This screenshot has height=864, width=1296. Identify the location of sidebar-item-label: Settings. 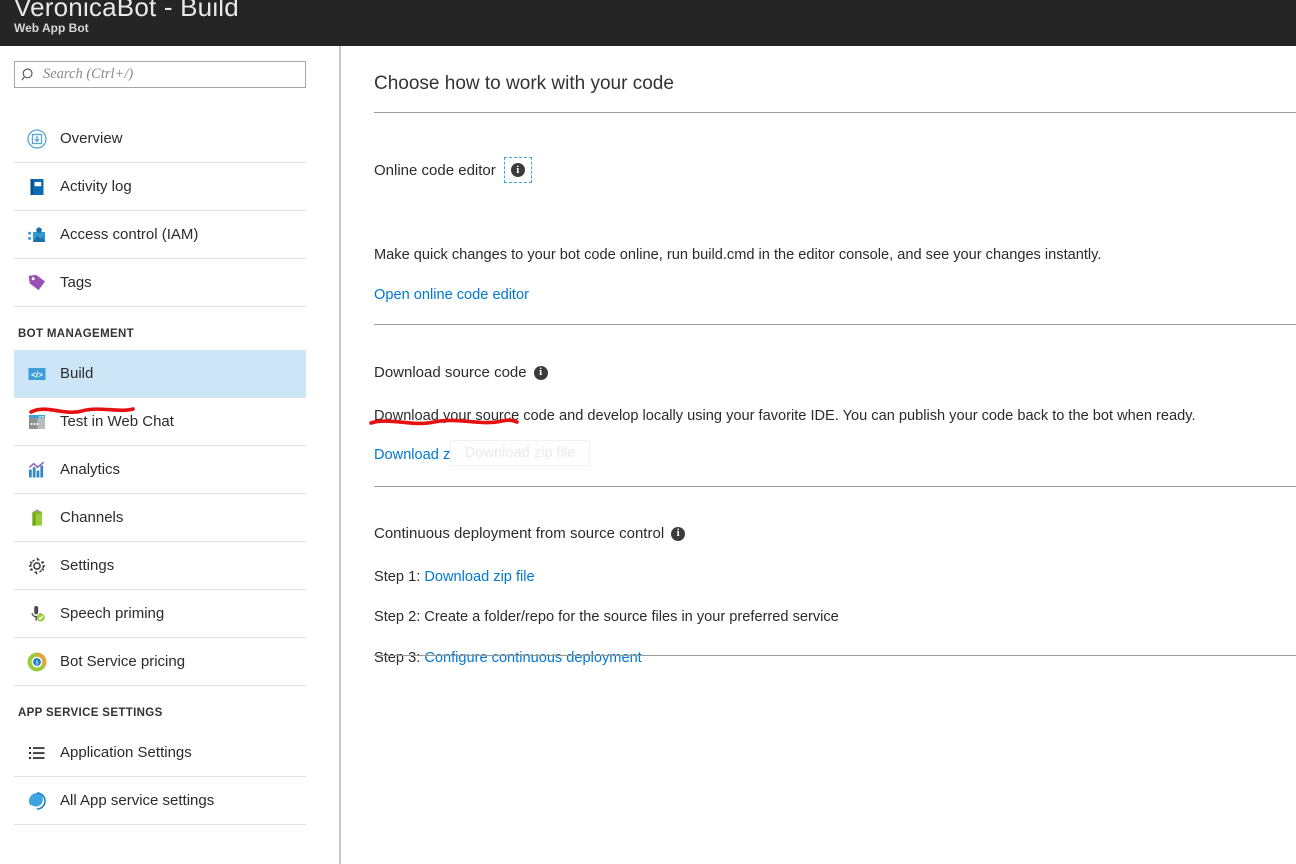
(87, 565).